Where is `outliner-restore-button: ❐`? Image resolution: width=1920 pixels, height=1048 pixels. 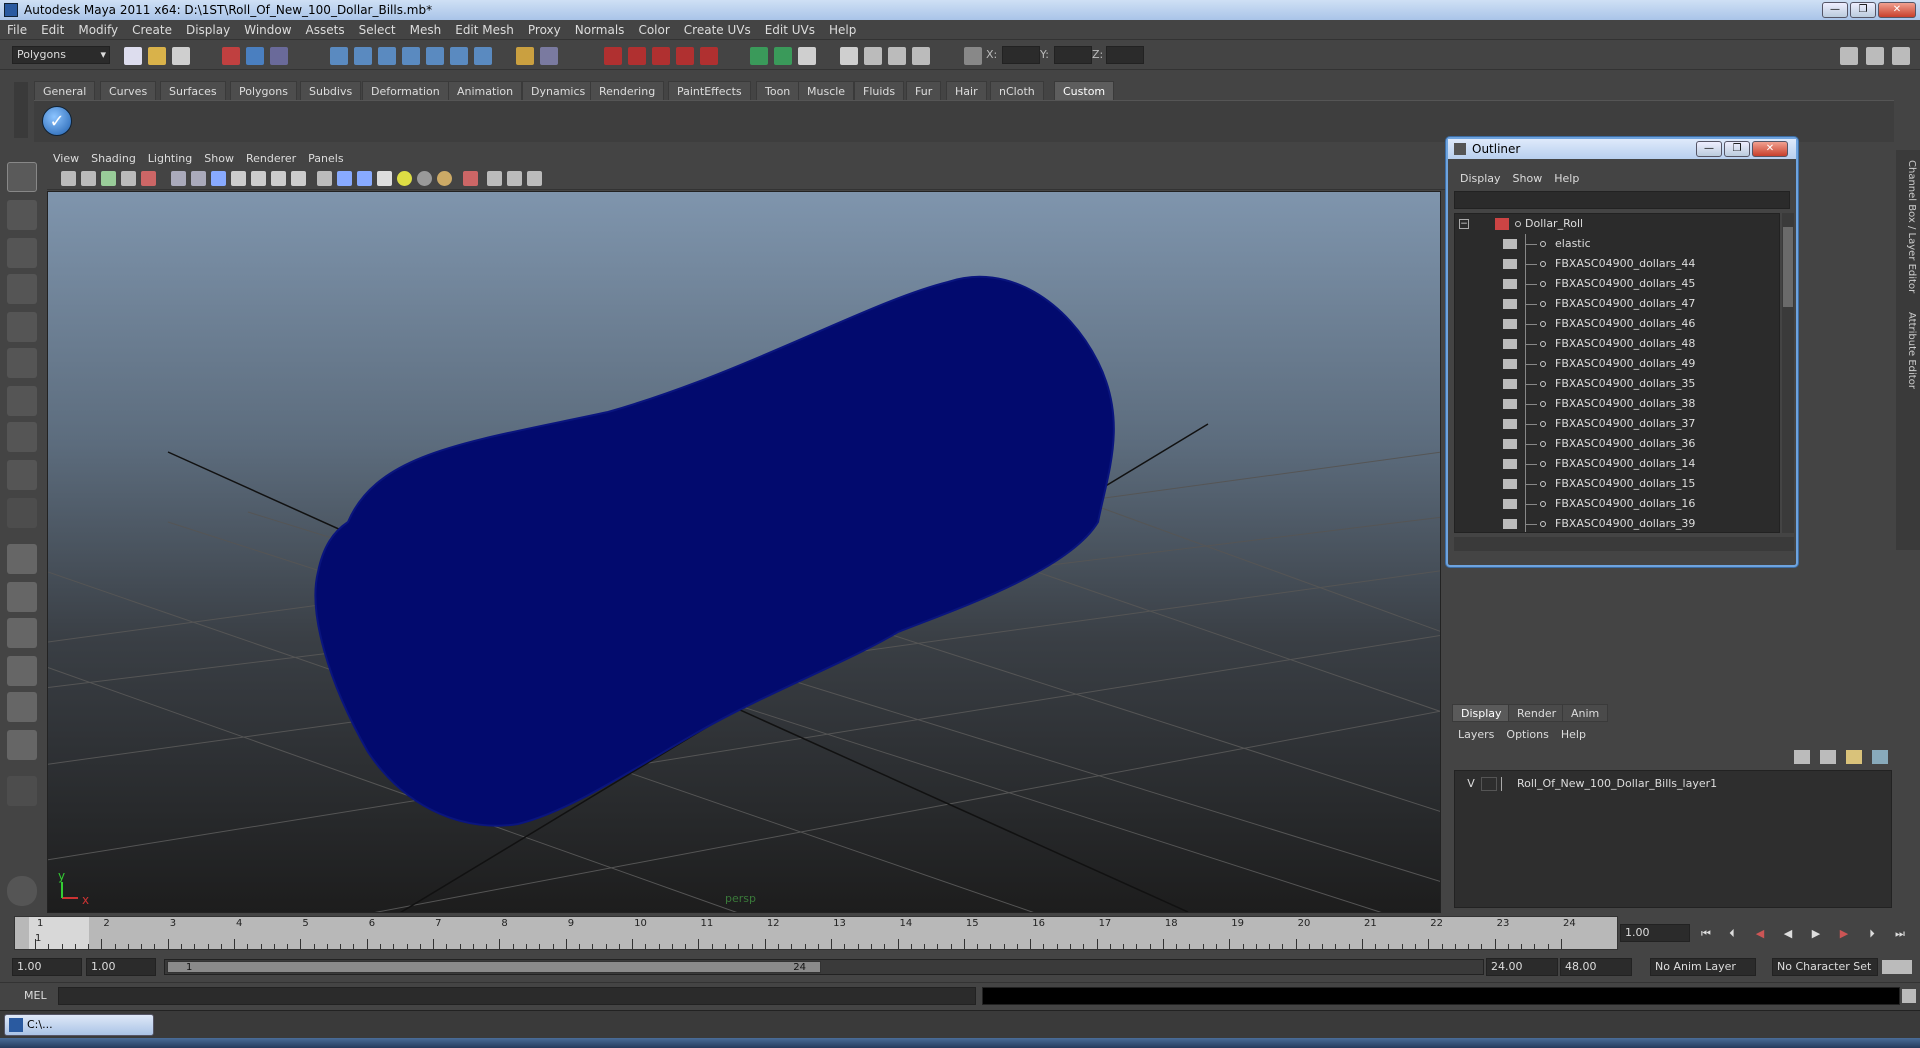 outliner-restore-button: ❐ is located at coordinates (1737, 149).